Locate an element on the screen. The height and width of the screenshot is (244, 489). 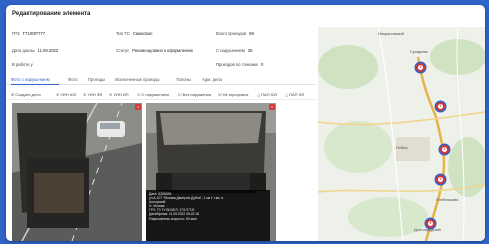
tonnage-field: Проездов по тоннаже 0 is located at coordinates (239, 64).